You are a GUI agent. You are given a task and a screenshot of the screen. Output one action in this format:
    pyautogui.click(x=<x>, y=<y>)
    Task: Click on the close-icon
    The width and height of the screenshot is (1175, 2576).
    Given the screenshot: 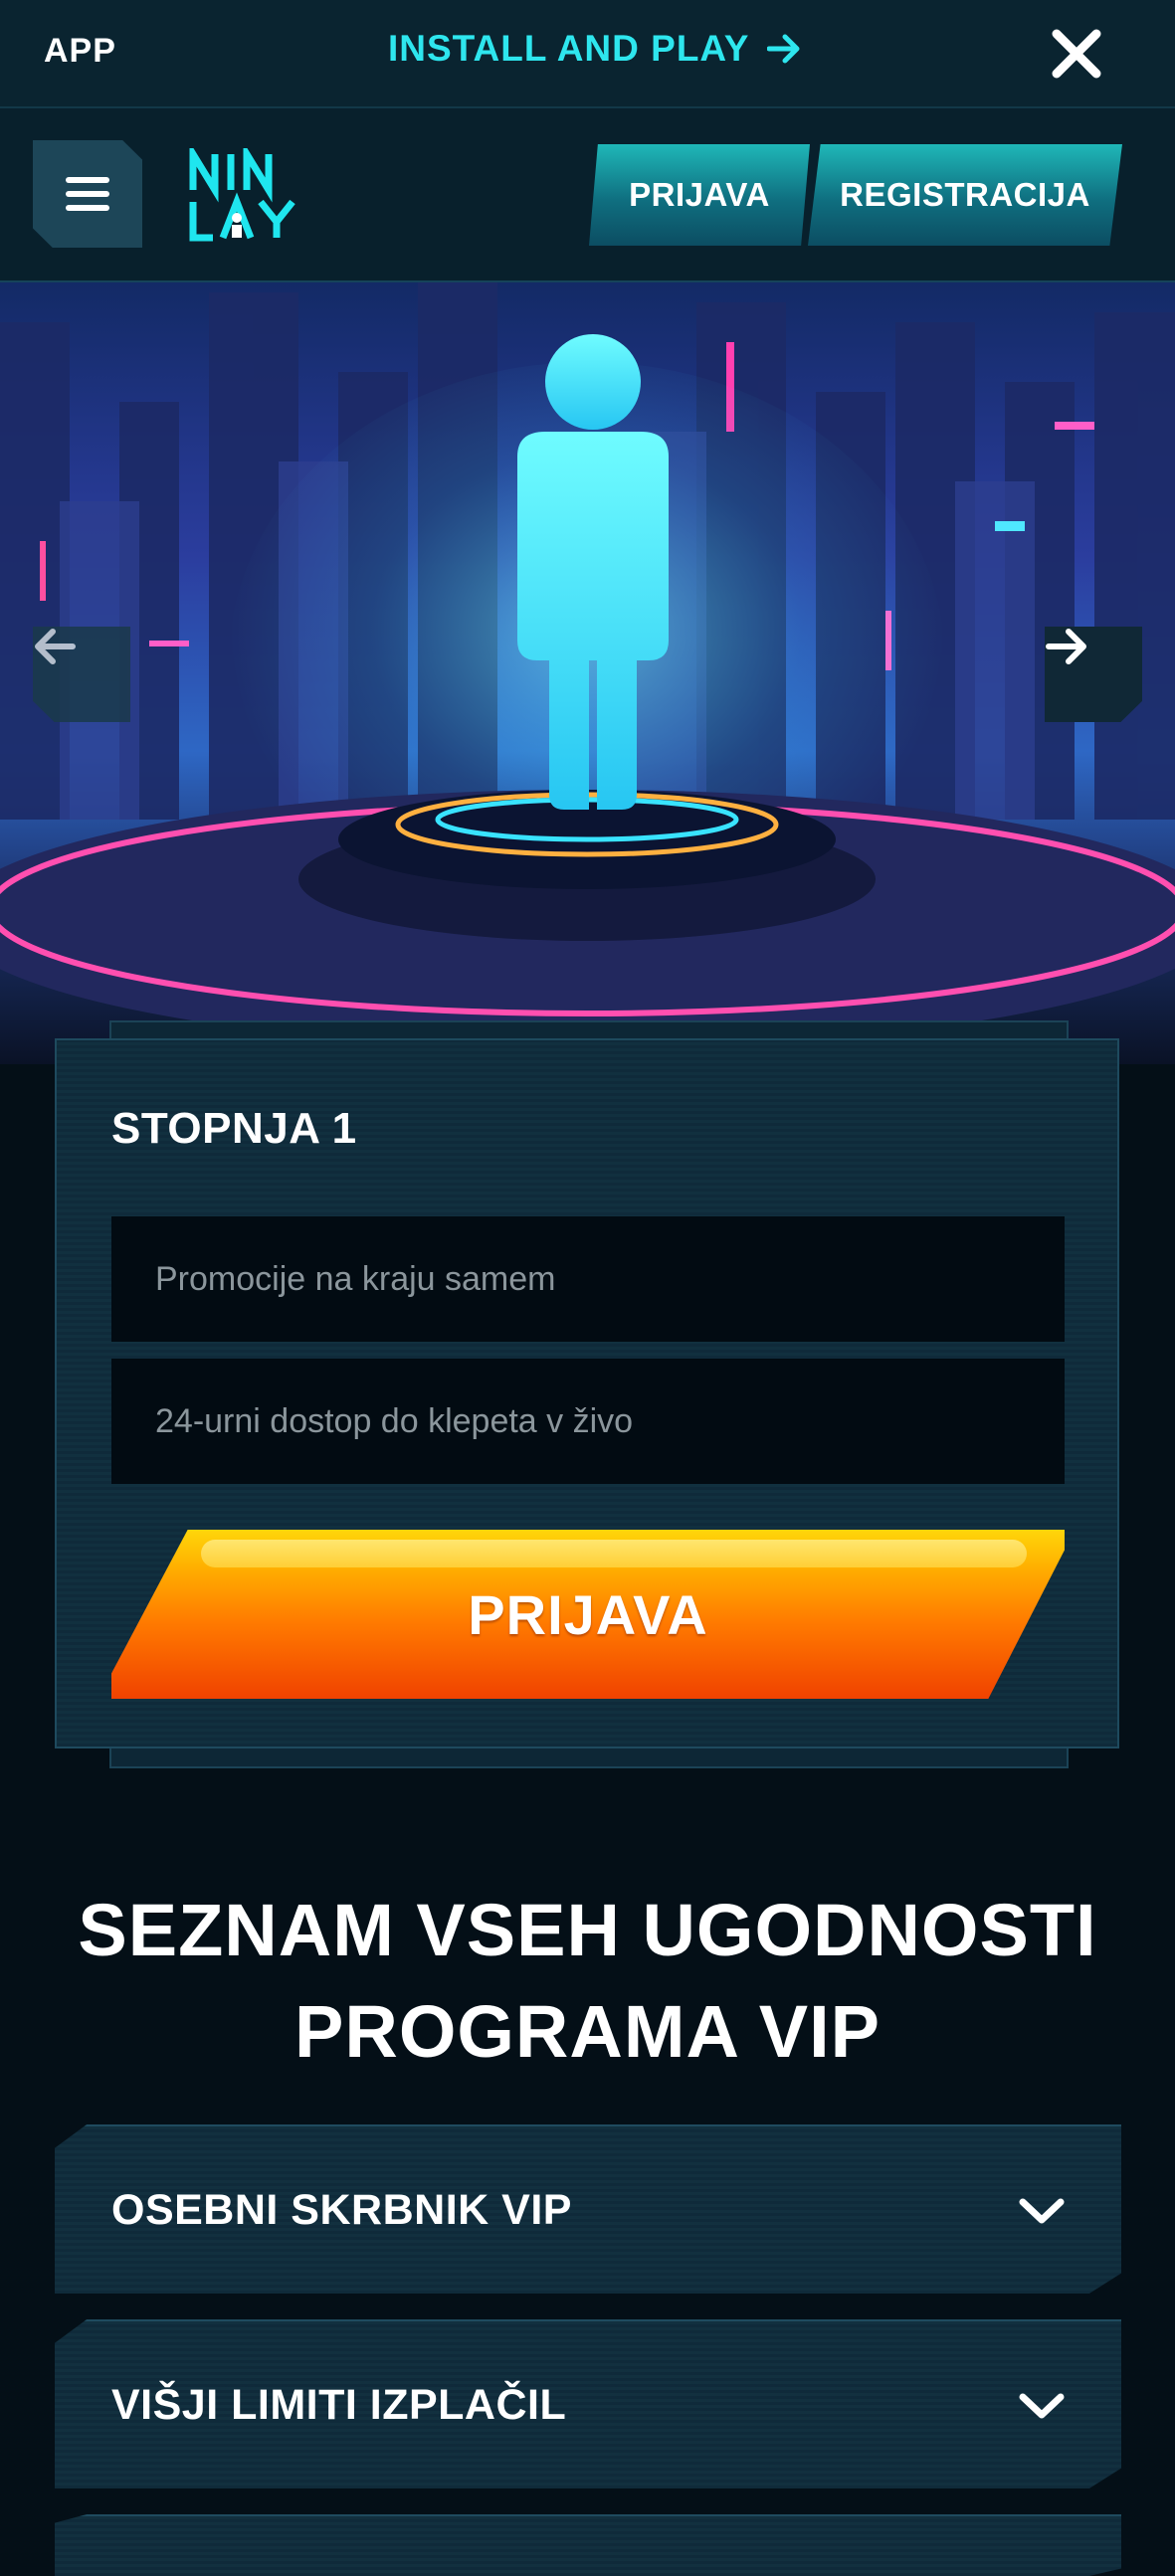 What is the action you would take?
    pyautogui.click(x=1076, y=54)
    